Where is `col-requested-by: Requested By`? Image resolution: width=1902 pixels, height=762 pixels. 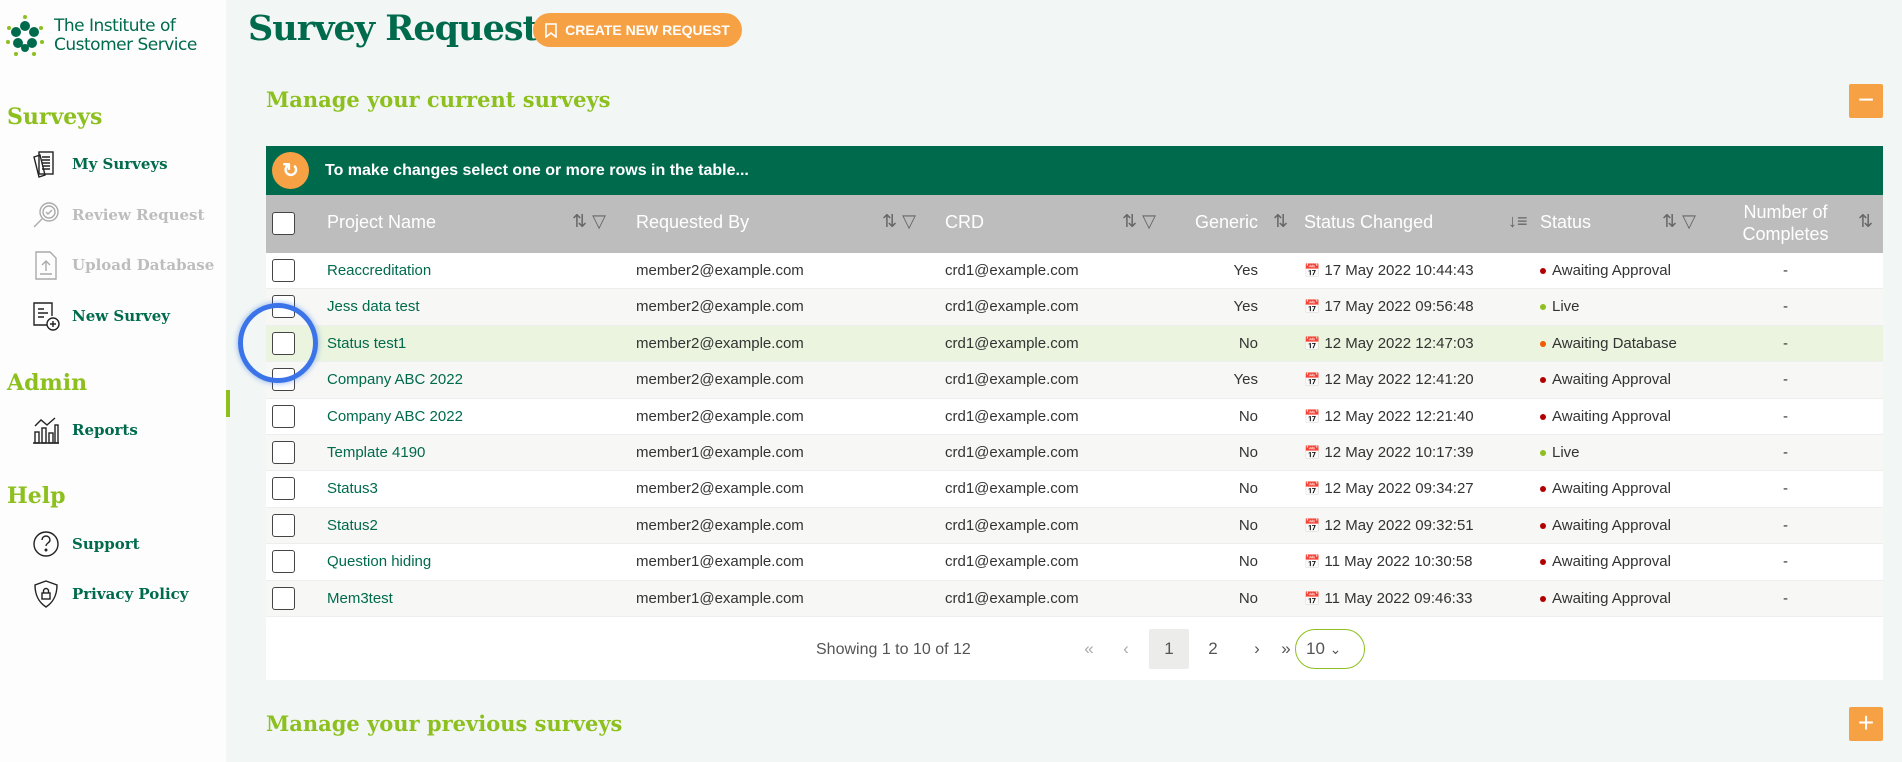
col-requested-by: Requested By is located at coordinates (692, 222).